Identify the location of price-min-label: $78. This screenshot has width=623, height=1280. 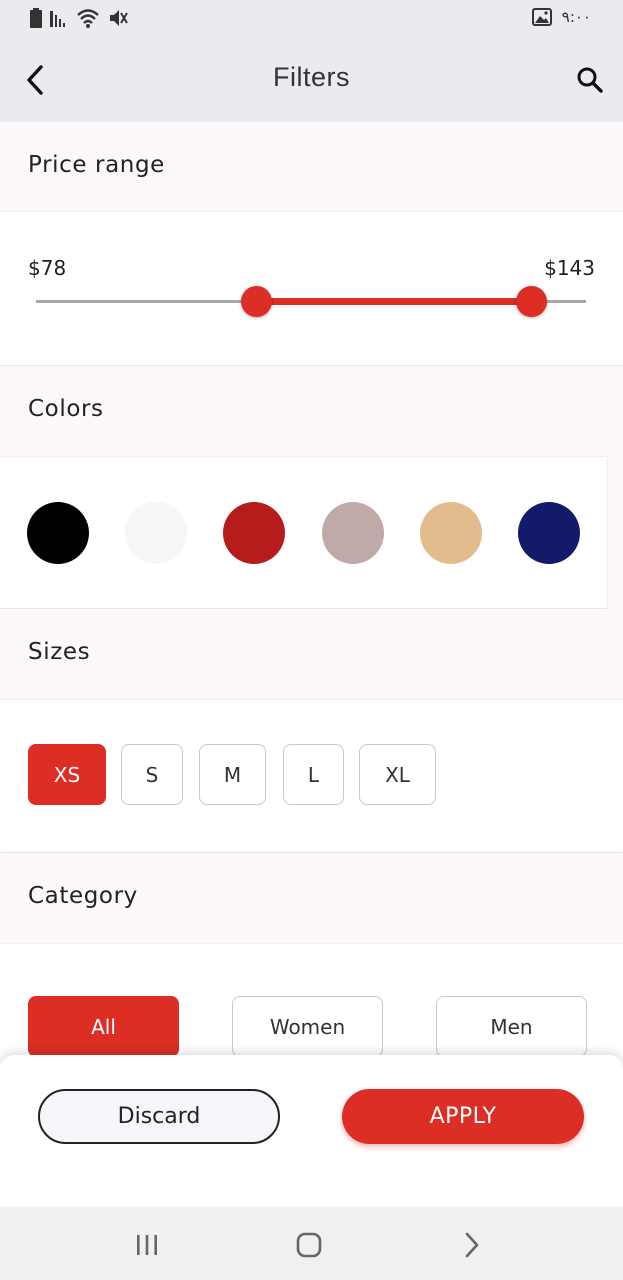
(47, 268).